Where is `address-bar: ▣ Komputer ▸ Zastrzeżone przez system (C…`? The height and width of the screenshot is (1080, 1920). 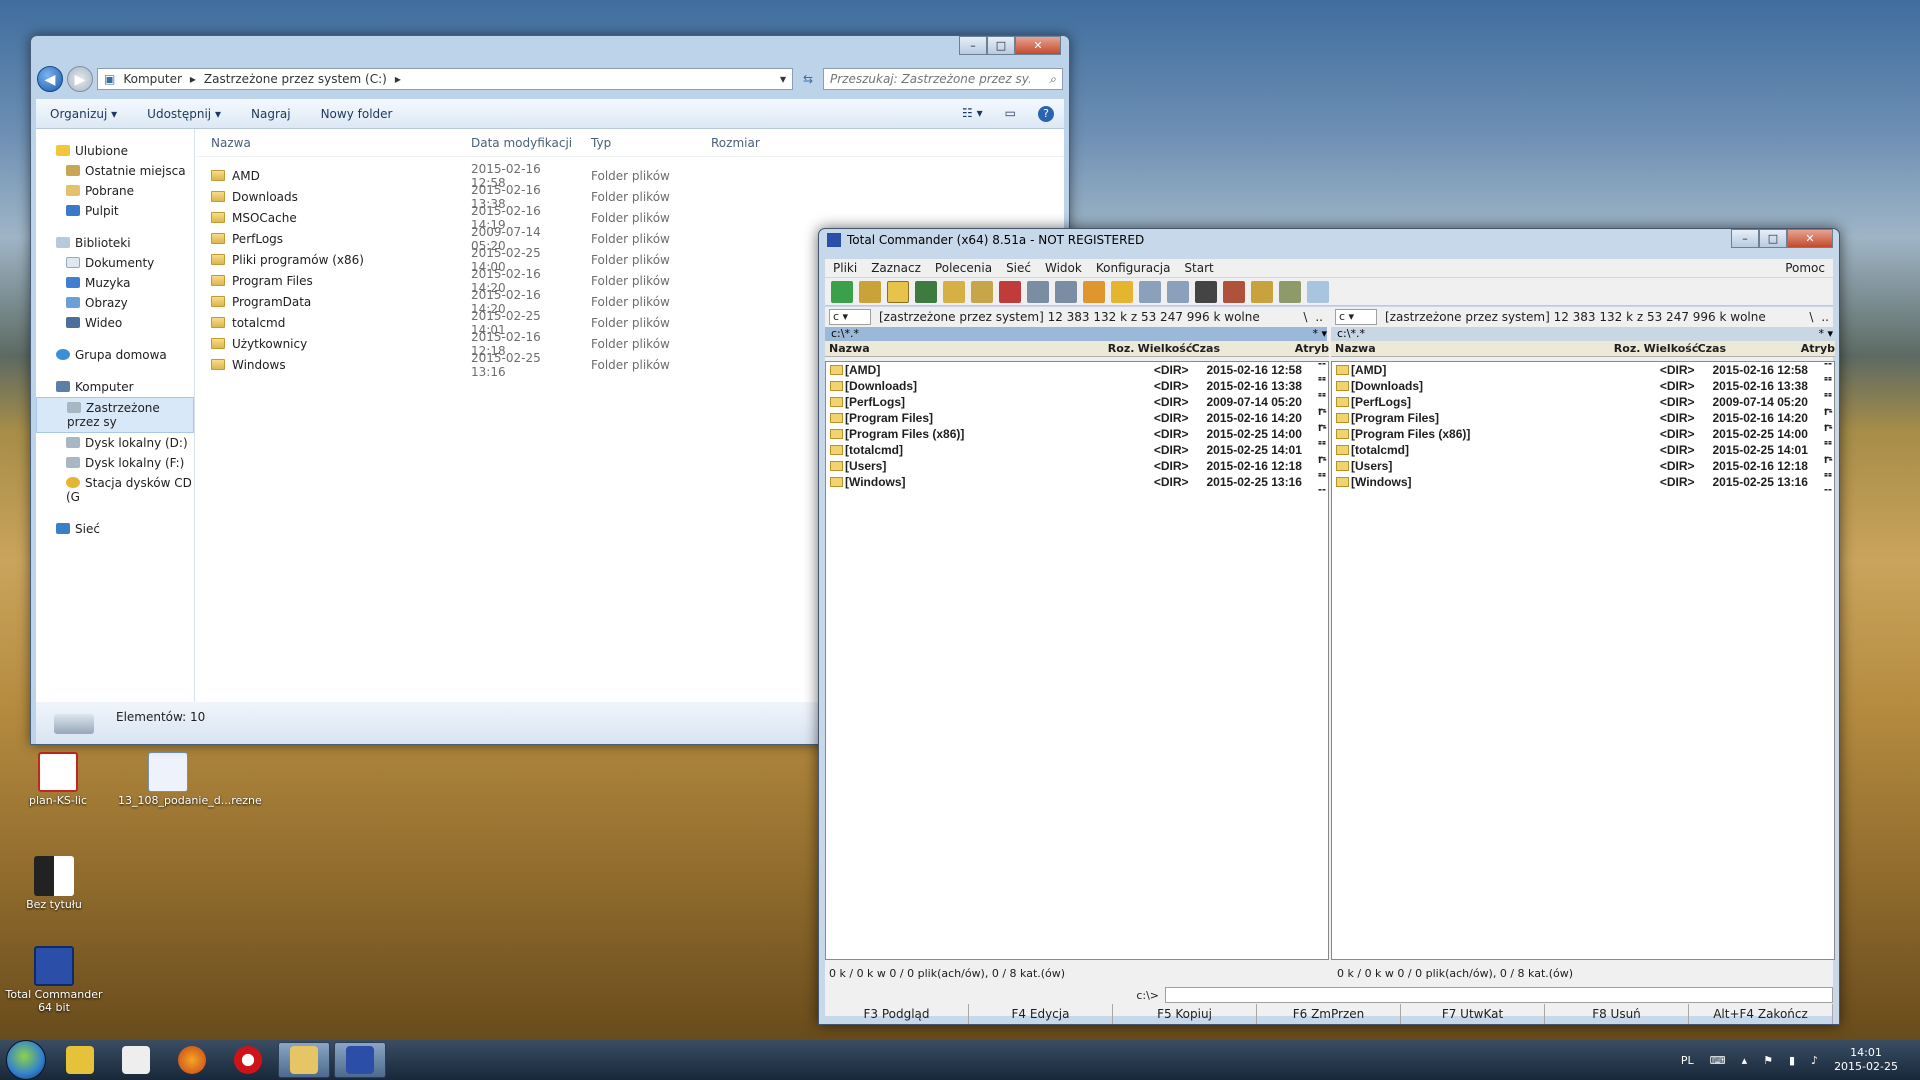
address-bar: ▣ Komputer ▸ Zastrzeżone przez system (C… is located at coordinates (445, 79).